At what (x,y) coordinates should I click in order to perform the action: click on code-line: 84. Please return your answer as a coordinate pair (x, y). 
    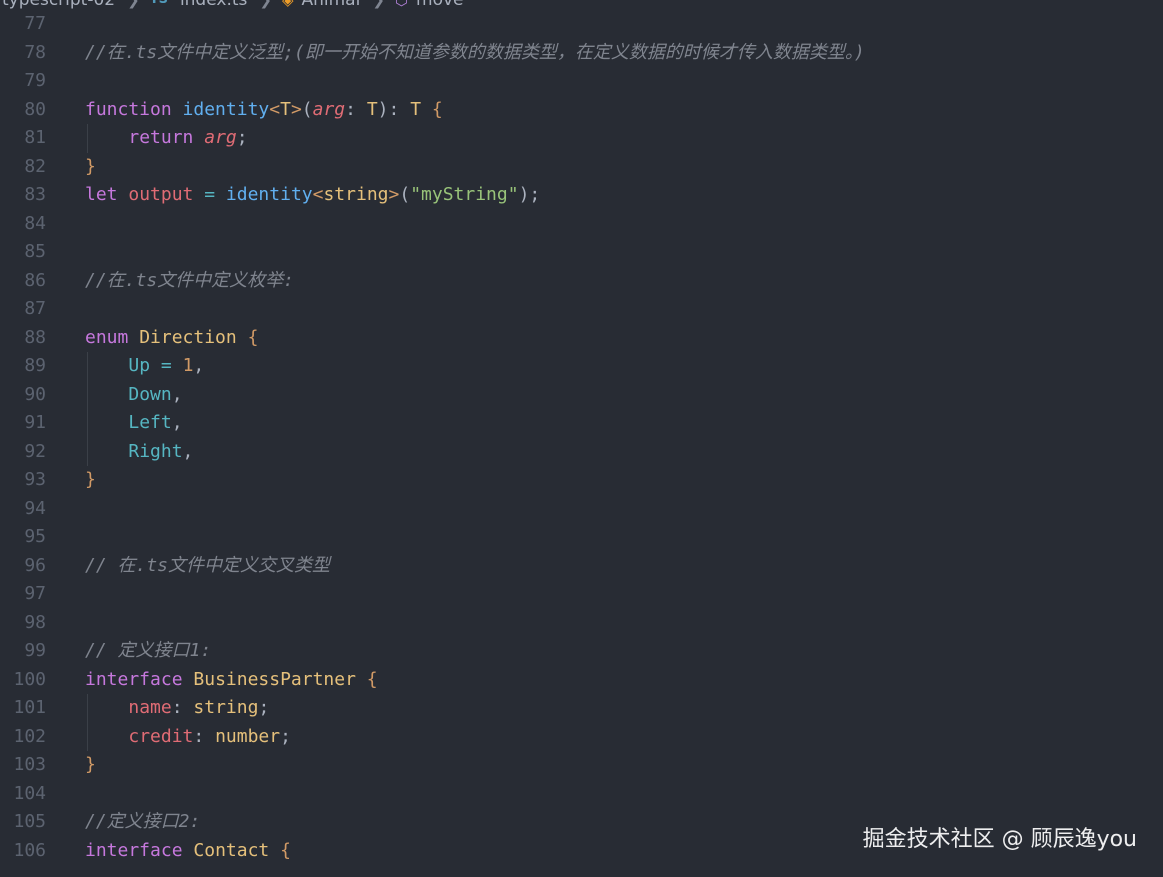
    Looking at the image, I should click on (581, 224).